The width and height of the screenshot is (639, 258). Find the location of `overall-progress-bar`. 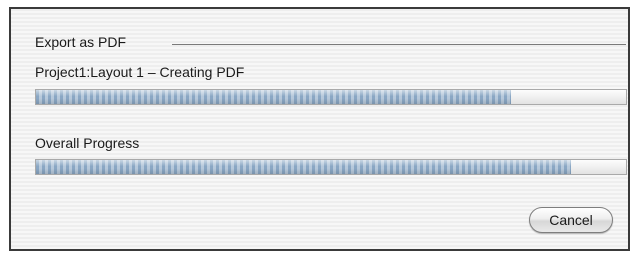

overall-progress-bar is located at coordinates (331, 167).